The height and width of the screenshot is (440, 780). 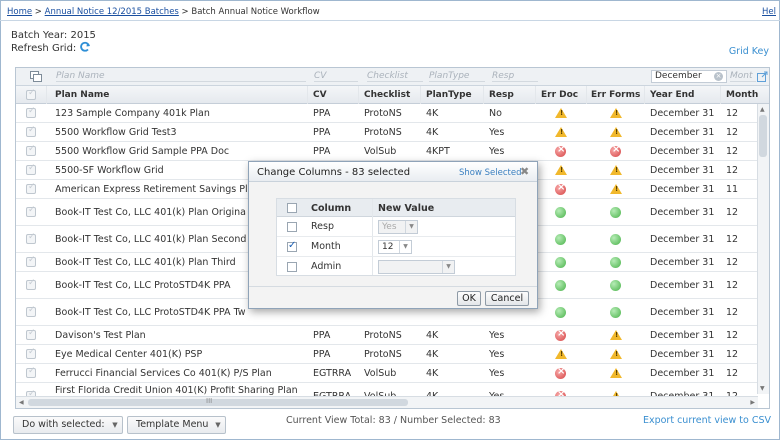 What do you see at coordinates (469, 298) in the screenshot?
I see `ok-button: OK` at bounding box center [469, 298].